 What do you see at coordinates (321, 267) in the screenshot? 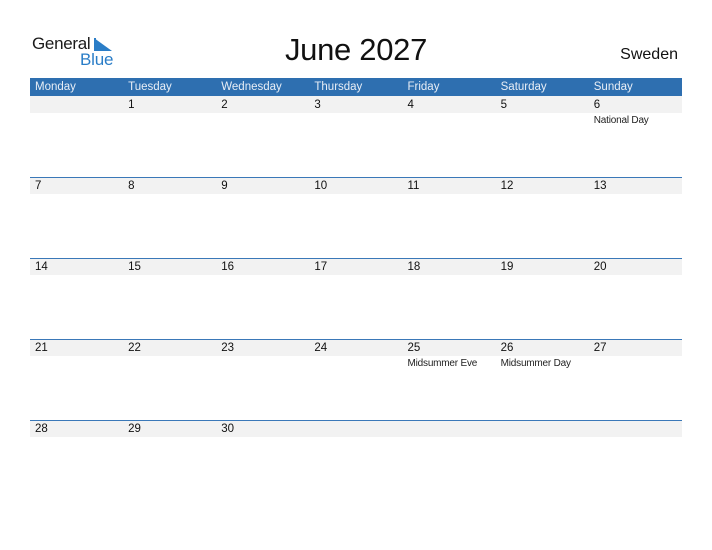
I see `day-number: 17` at bounding box center [321, 267].